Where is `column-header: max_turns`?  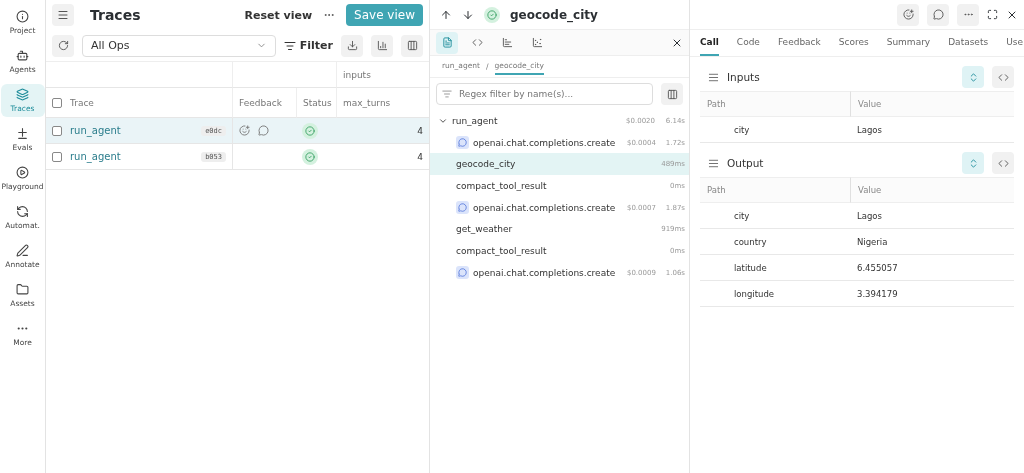 column-header: max_turns is located at coordinates (367, 102).